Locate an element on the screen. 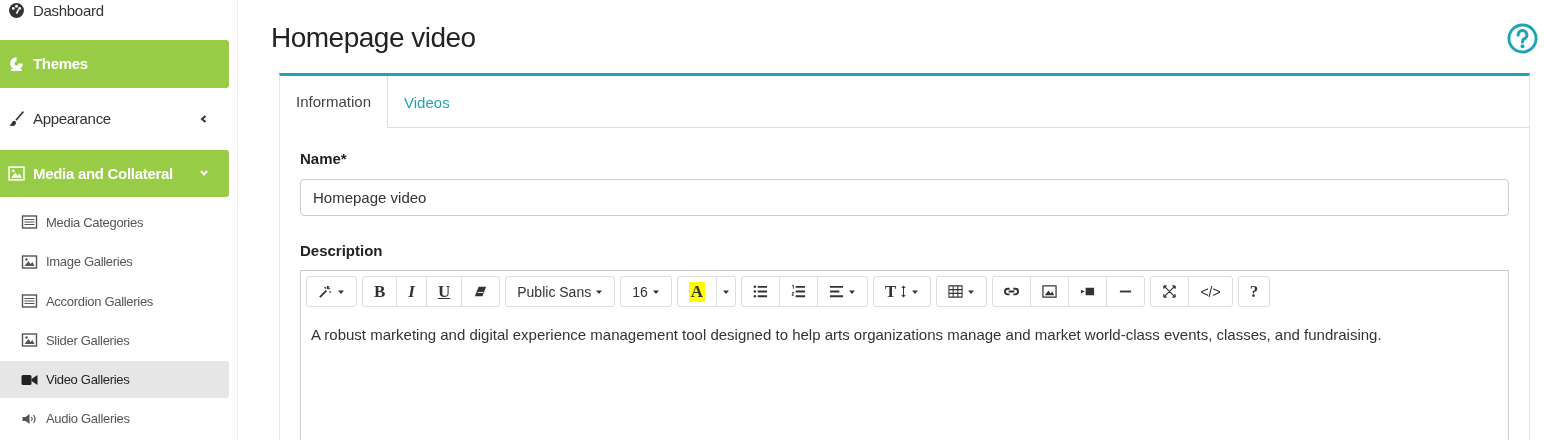 This screenshot has height=440, width=1544. highlight-button: A is located at coordinates (697, 291).